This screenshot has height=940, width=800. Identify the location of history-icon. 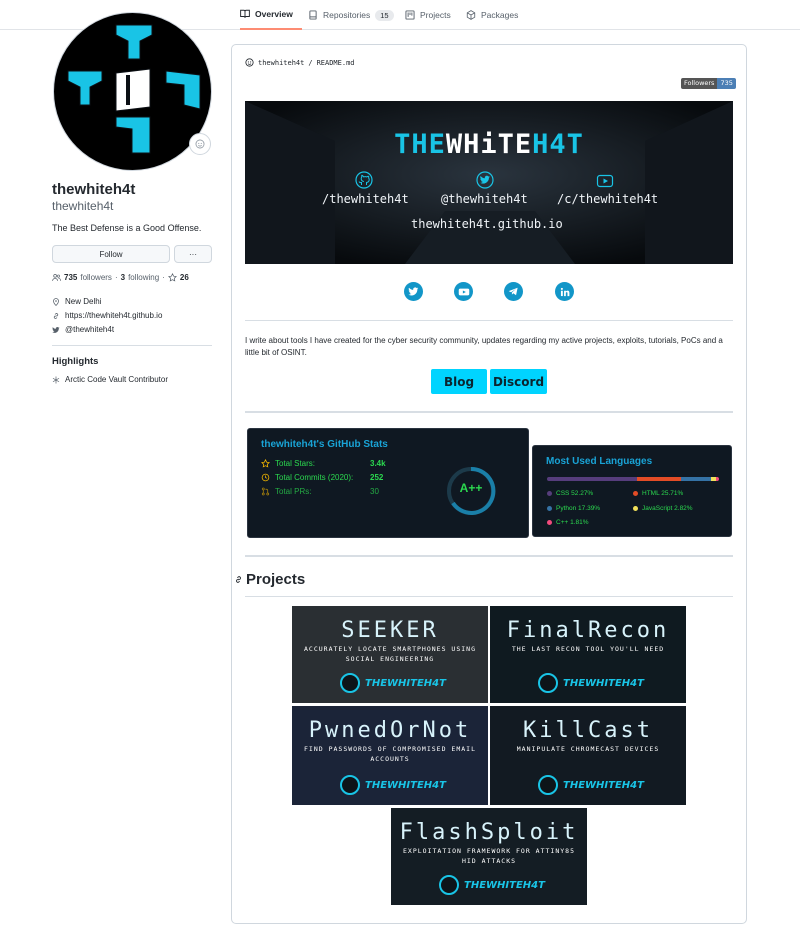
(265, 477).